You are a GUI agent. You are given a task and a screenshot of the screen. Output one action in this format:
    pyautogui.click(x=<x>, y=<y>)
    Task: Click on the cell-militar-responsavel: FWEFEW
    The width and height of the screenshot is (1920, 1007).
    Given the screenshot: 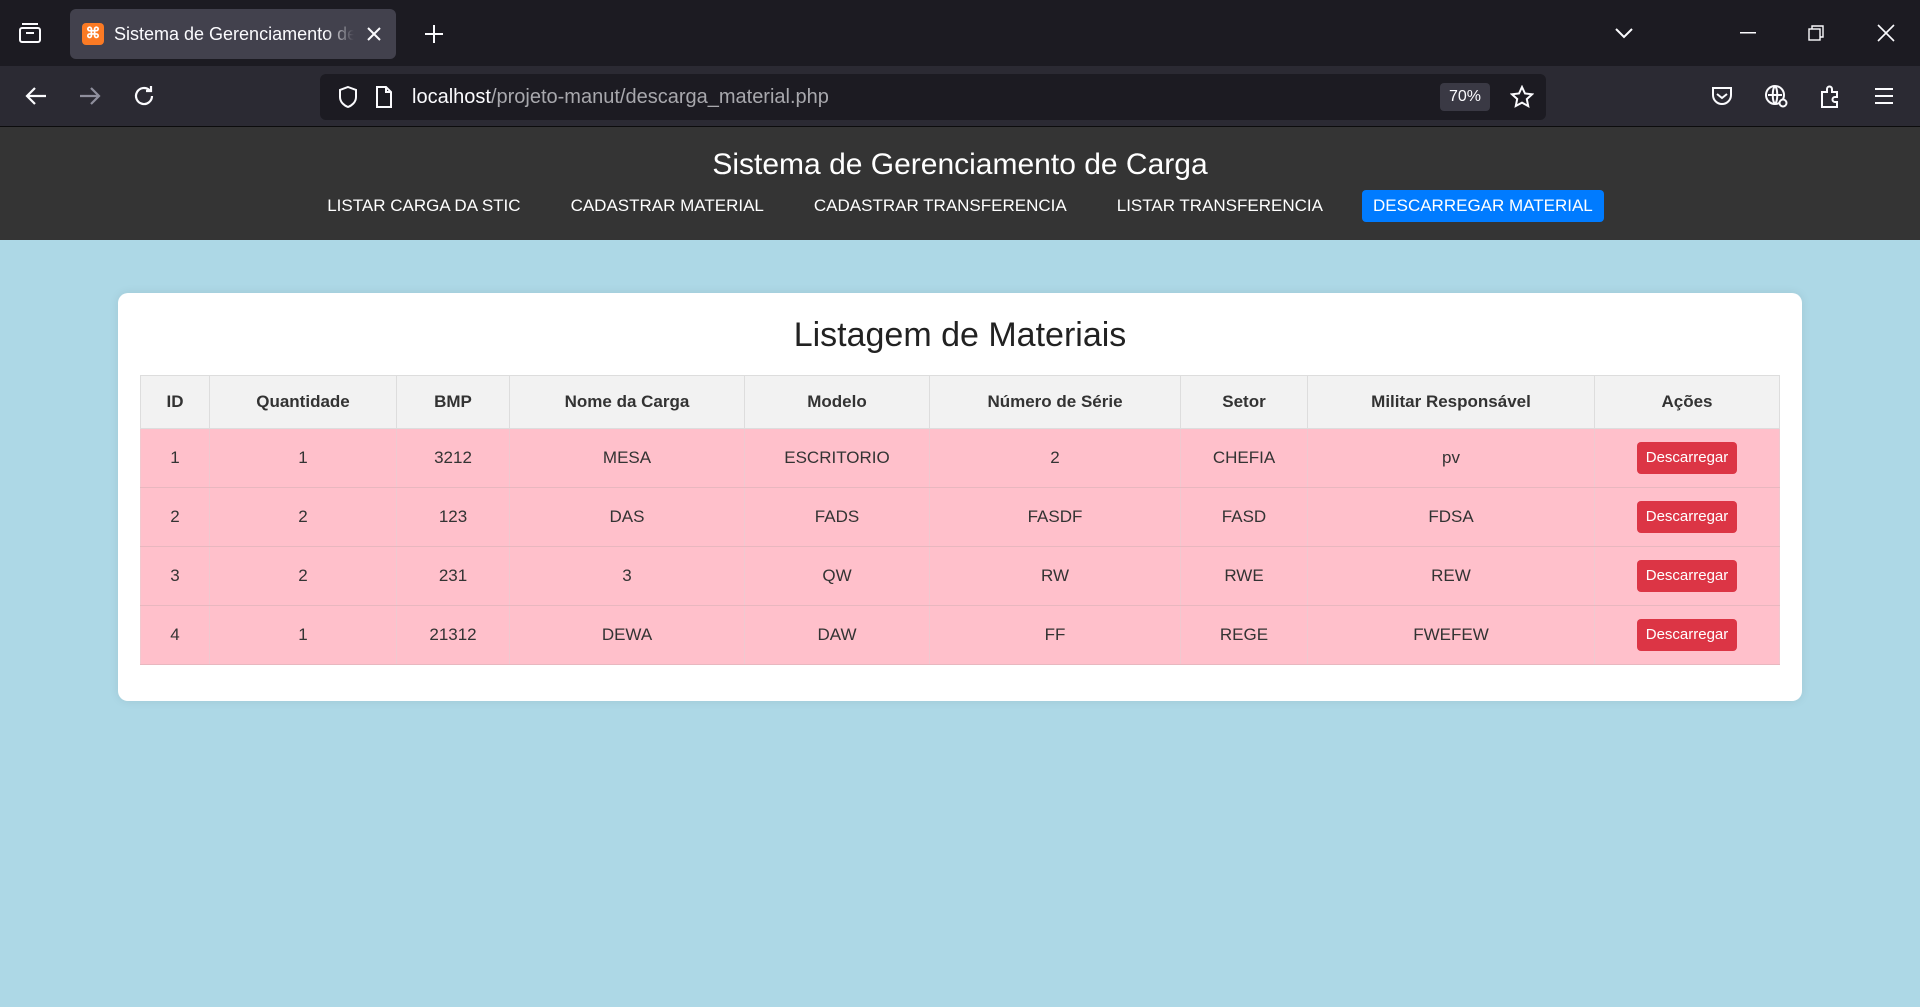 What is the action you would take?
    pyautogui.click(x=1451, y=635)
    